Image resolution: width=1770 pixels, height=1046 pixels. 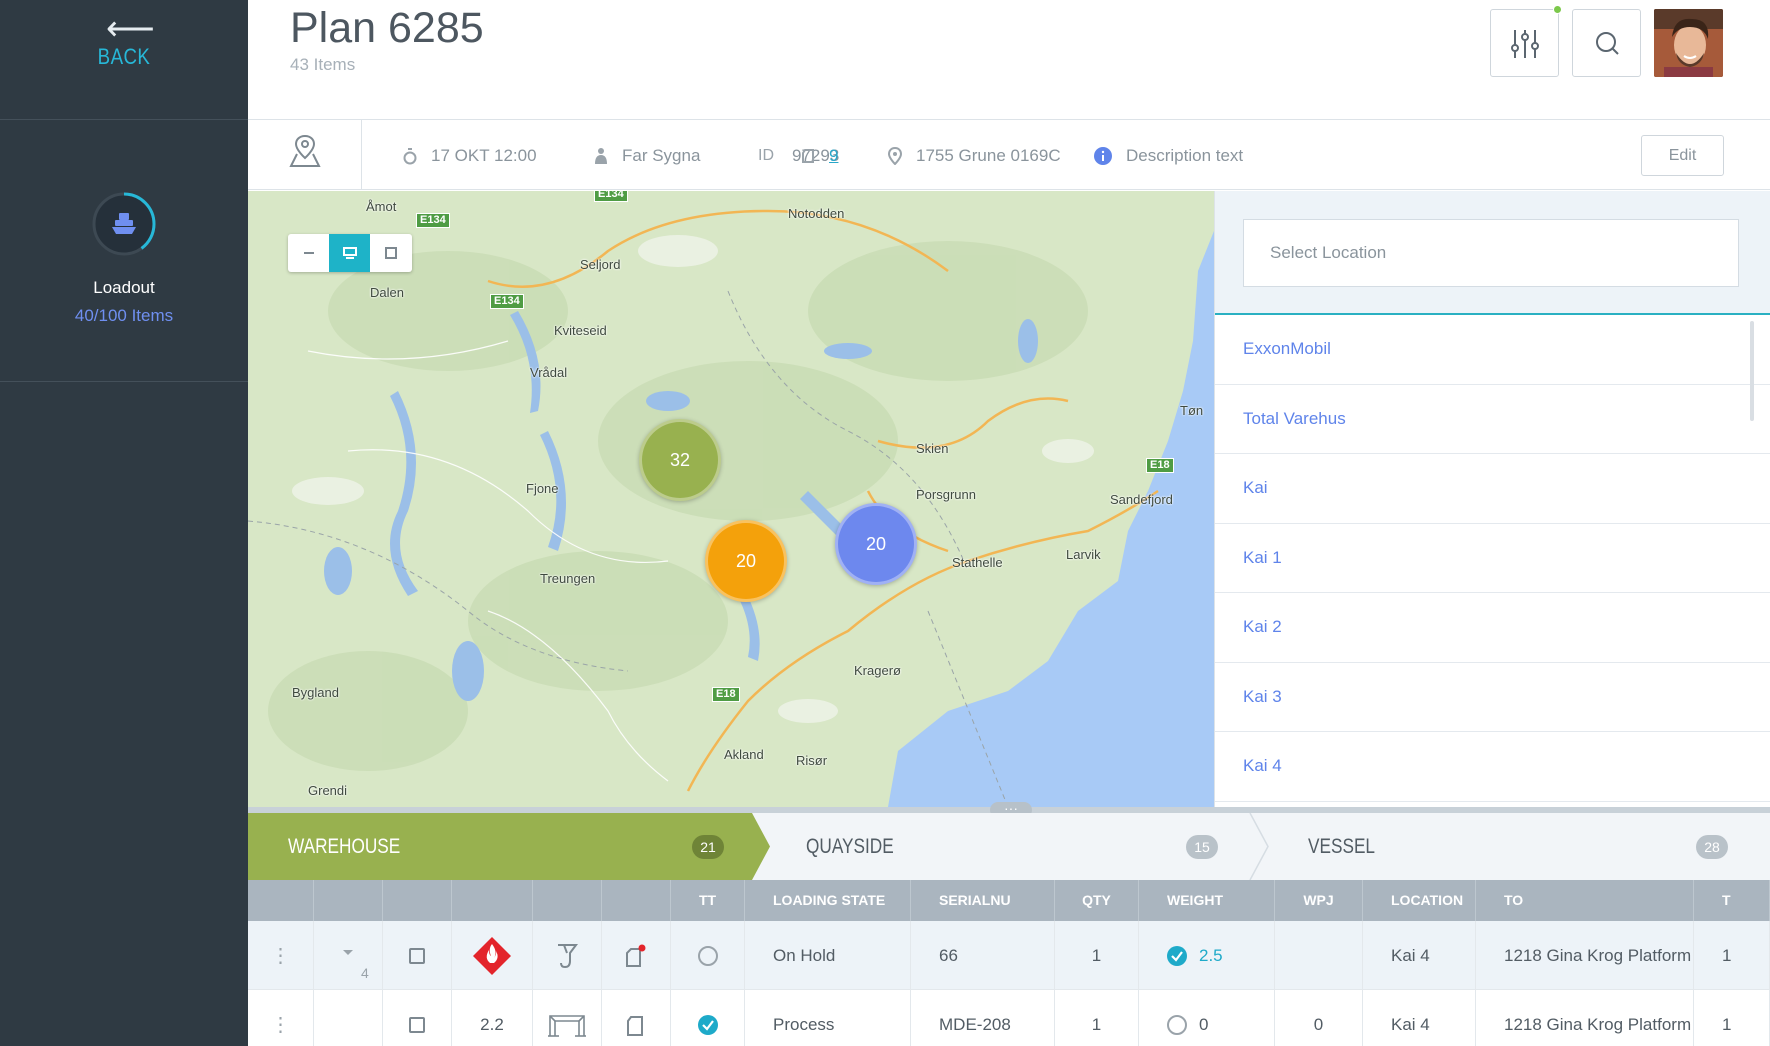 What do you see at coordinates (1524, 43) in the screenshot?
I see `filter-button` at bounding box center [1524, 43].